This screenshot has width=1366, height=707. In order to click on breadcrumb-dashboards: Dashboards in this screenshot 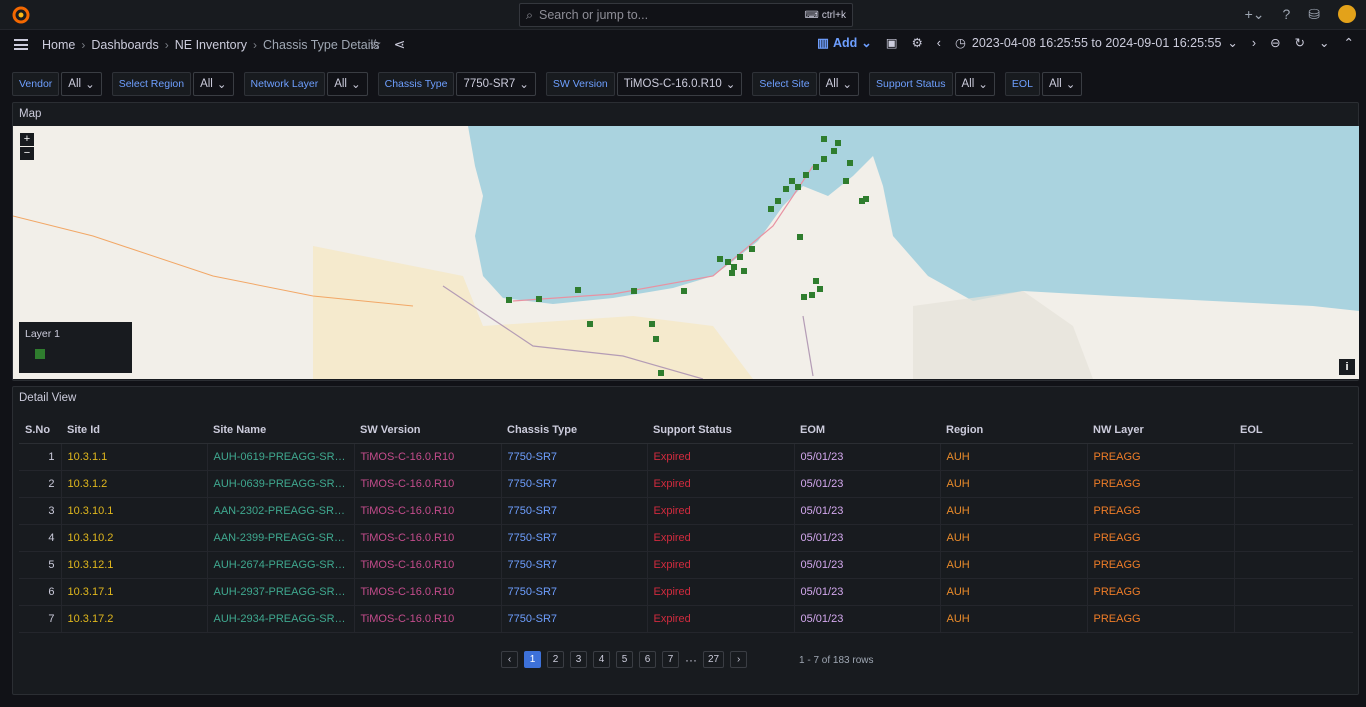, I will do `click(124, 45)`.